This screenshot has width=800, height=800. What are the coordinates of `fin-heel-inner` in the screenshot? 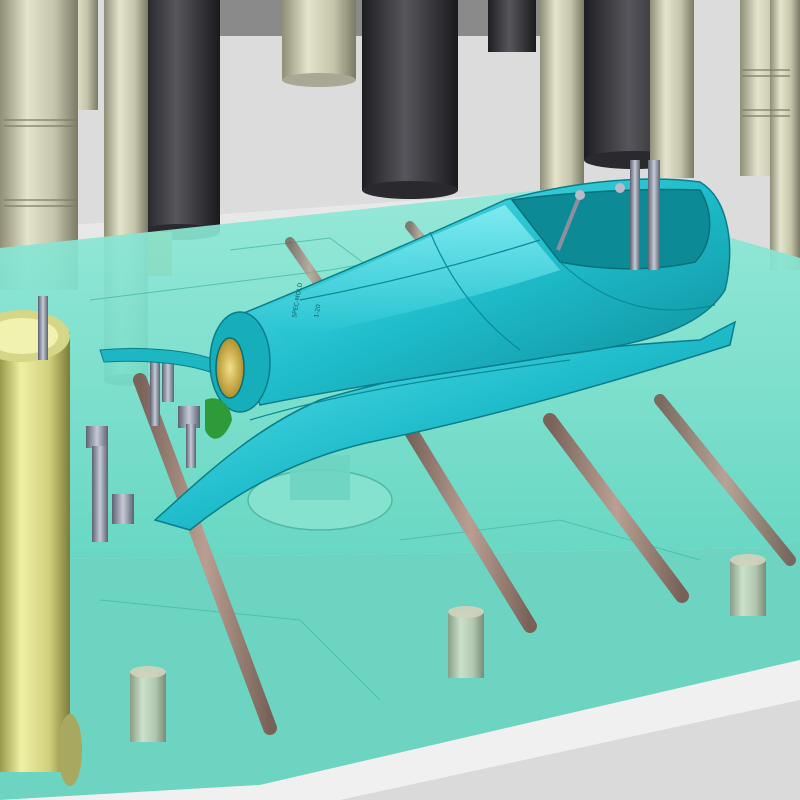 It's located at (230, 368).